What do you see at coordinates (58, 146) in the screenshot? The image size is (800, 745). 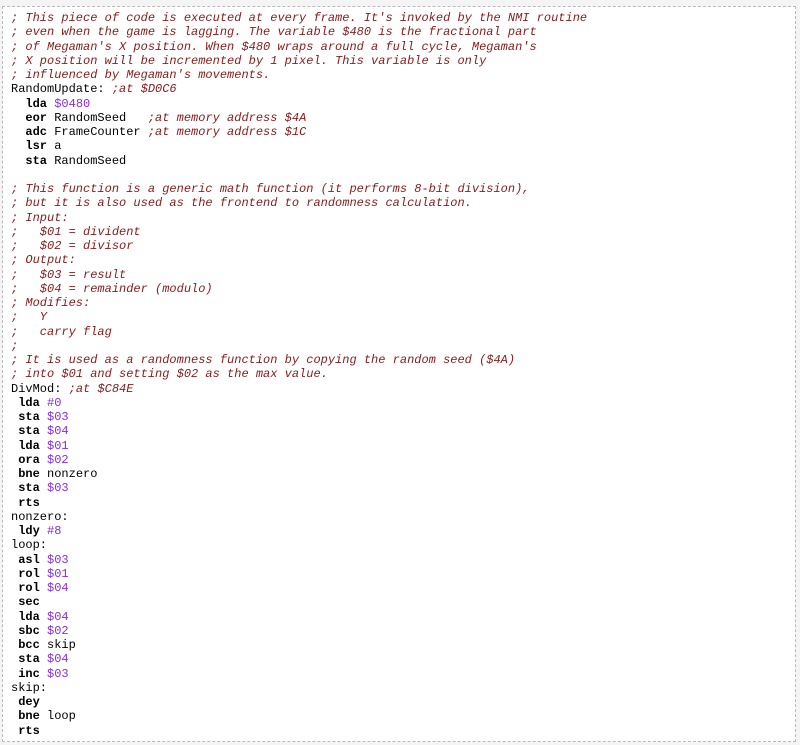 I see `operand: a` at bounding box center [58, 146].